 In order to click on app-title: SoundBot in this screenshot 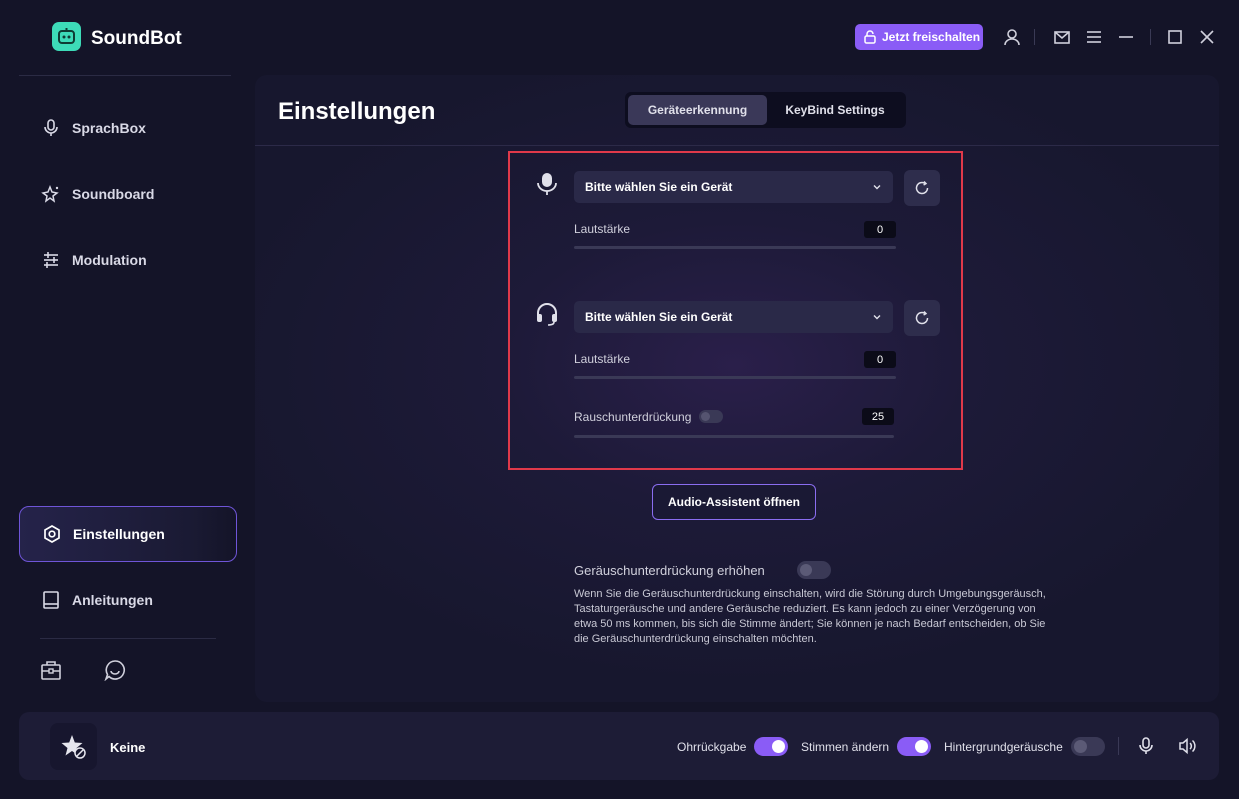, I will do `click(136, 38)`.